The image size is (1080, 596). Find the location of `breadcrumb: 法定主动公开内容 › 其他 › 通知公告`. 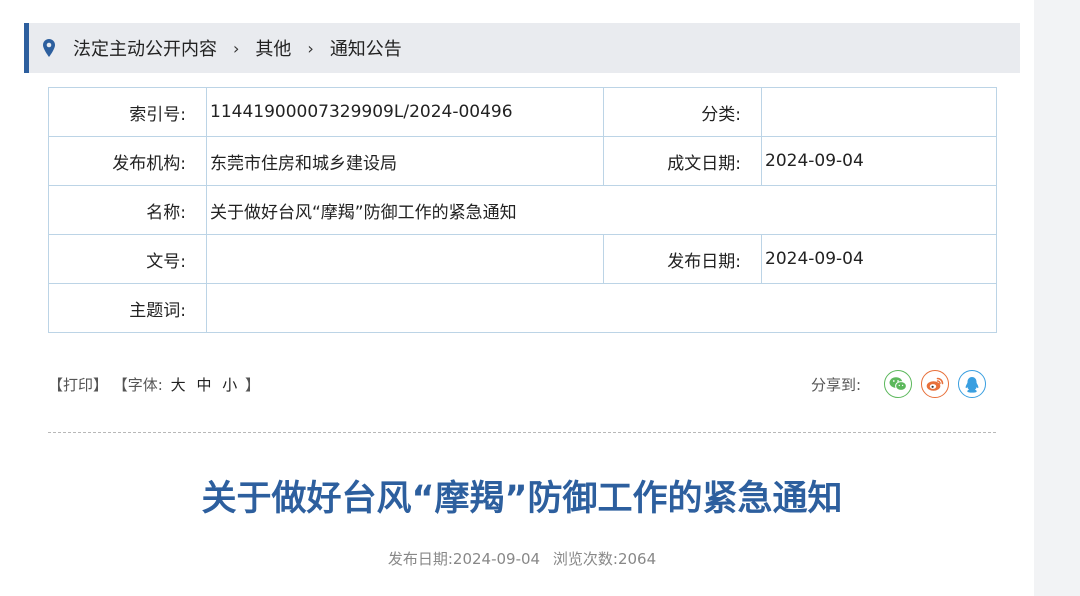

breadcrumb: 法定主动公开内容 › 其他 › 通知公告 is located at coordinates (522, 48).